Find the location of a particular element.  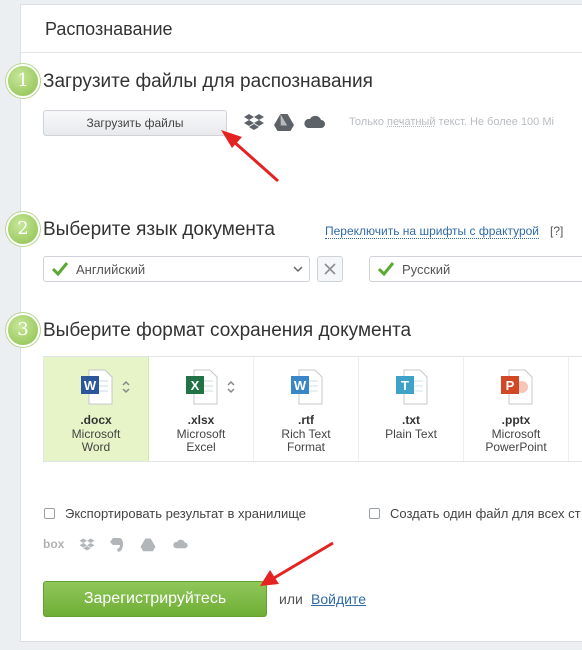

chevron-down-icon is located at coordinates (298, 269).